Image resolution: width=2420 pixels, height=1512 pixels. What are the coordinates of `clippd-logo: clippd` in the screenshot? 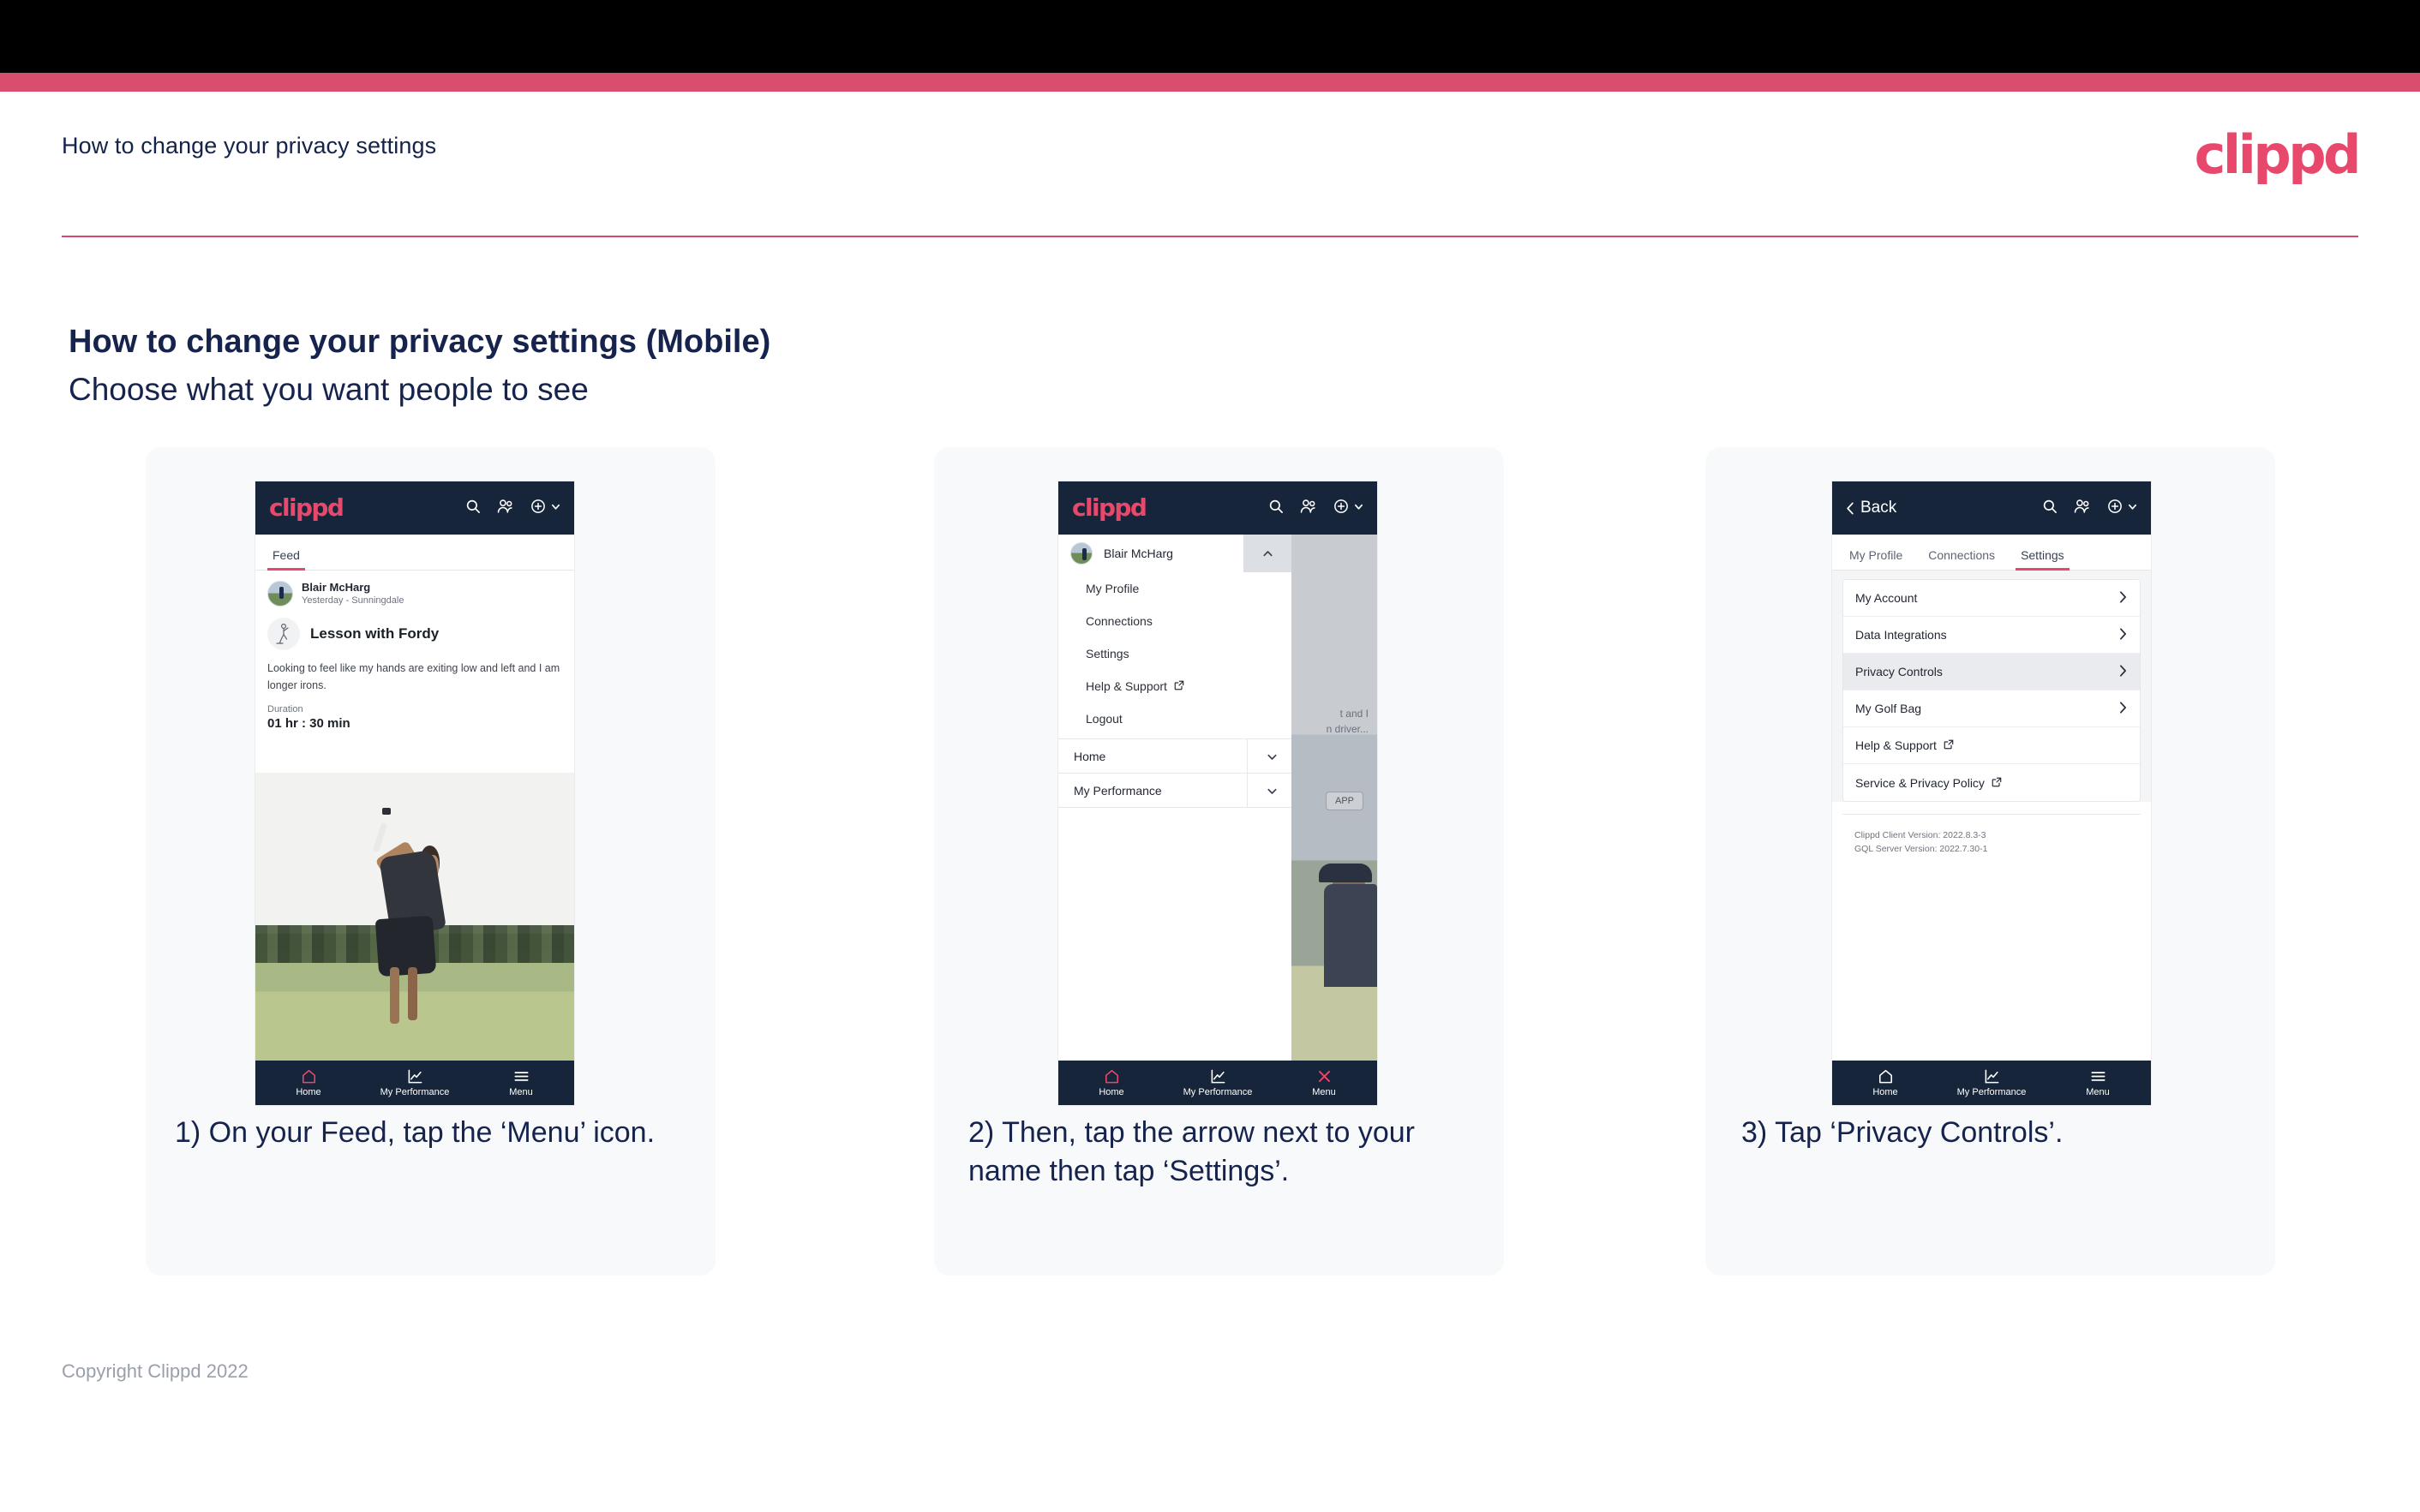 It's located at (2278, 154).